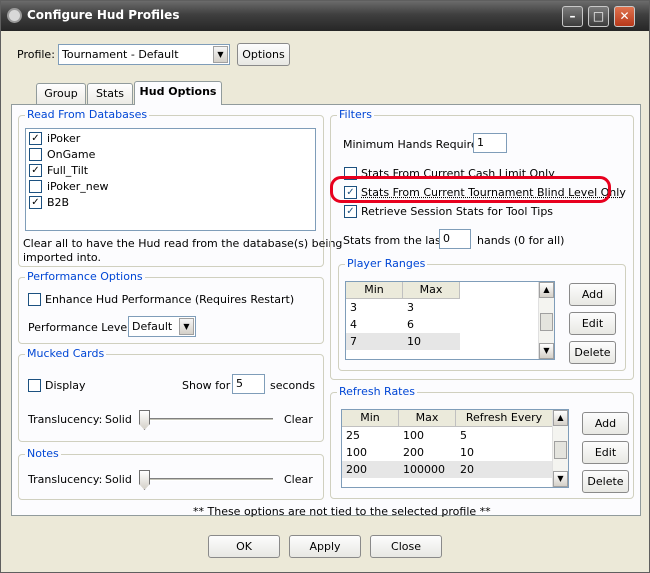  I want to click on mucked-translucency-slider-thumb, so click(144, 420).